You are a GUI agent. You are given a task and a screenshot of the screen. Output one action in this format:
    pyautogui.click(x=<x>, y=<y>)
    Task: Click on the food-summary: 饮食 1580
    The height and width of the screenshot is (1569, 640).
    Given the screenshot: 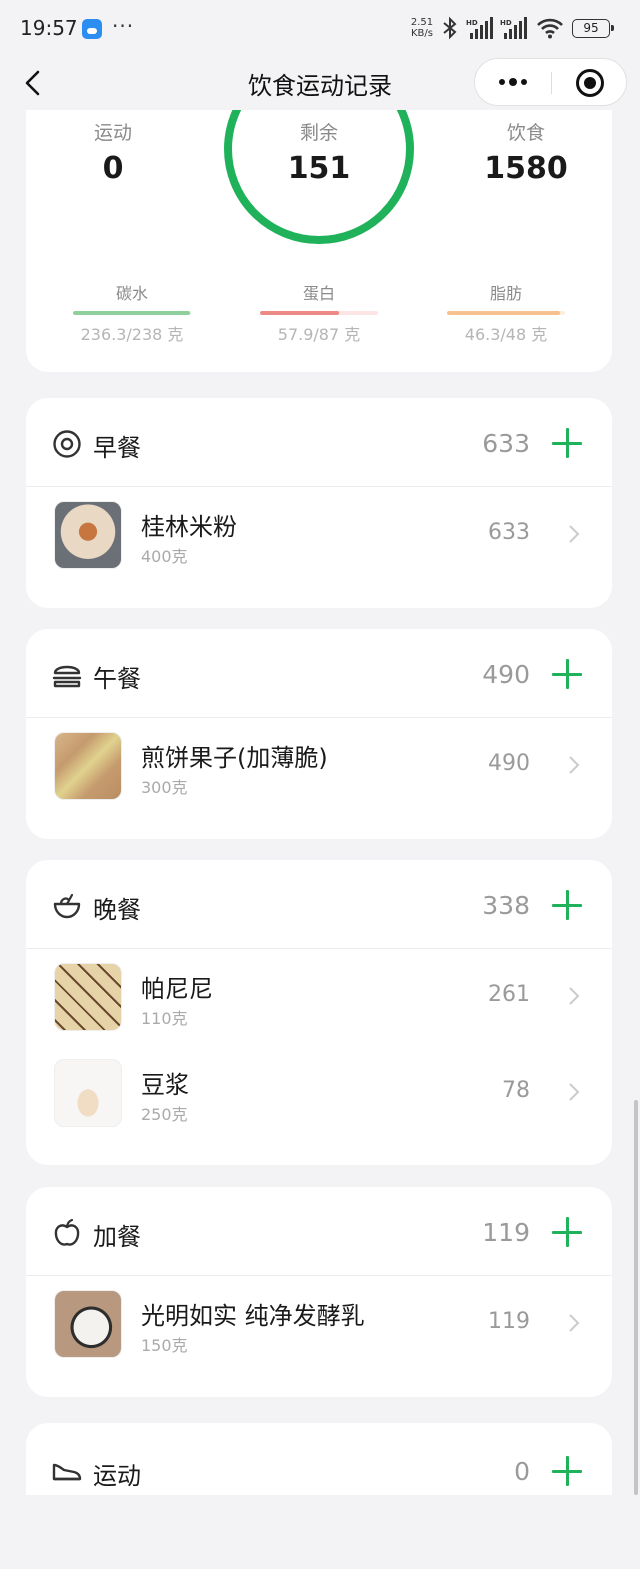 What is the action you would take?
    pyautogui.click(x=526, y=152)
    